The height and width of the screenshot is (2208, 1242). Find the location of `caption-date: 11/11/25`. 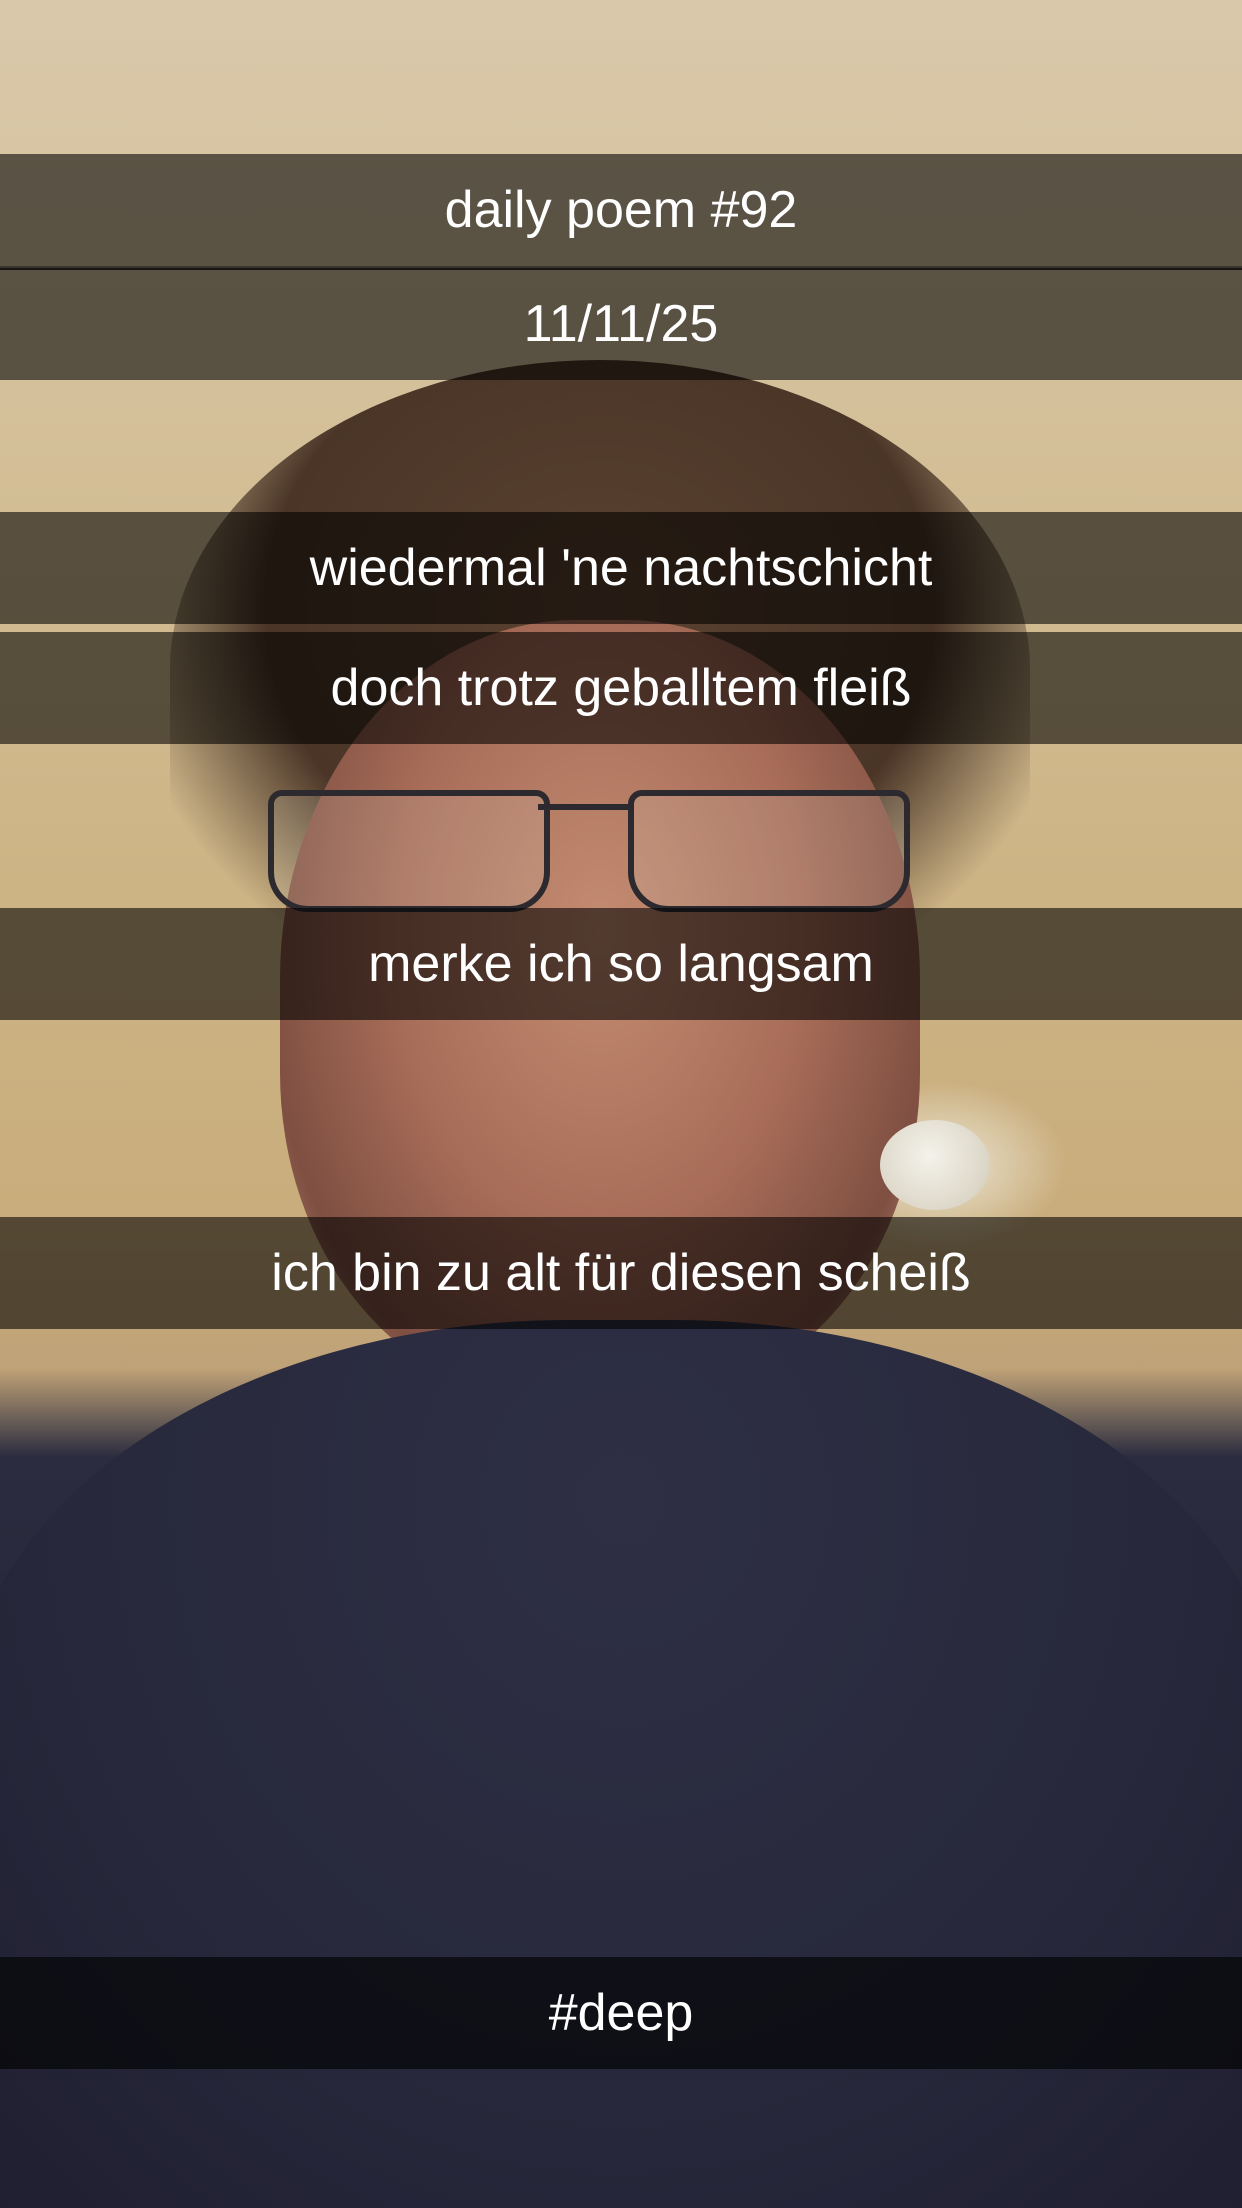

caption-date: 11/11/25 is located at coordinates (621, 324).